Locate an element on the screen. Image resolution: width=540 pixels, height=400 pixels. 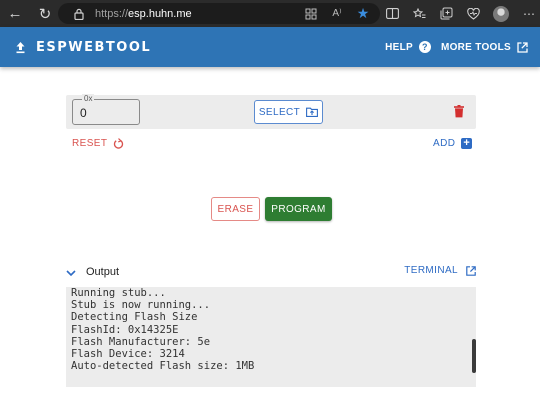
more-tools-label: MORE TOOLS is located at coordinates (475, 47).